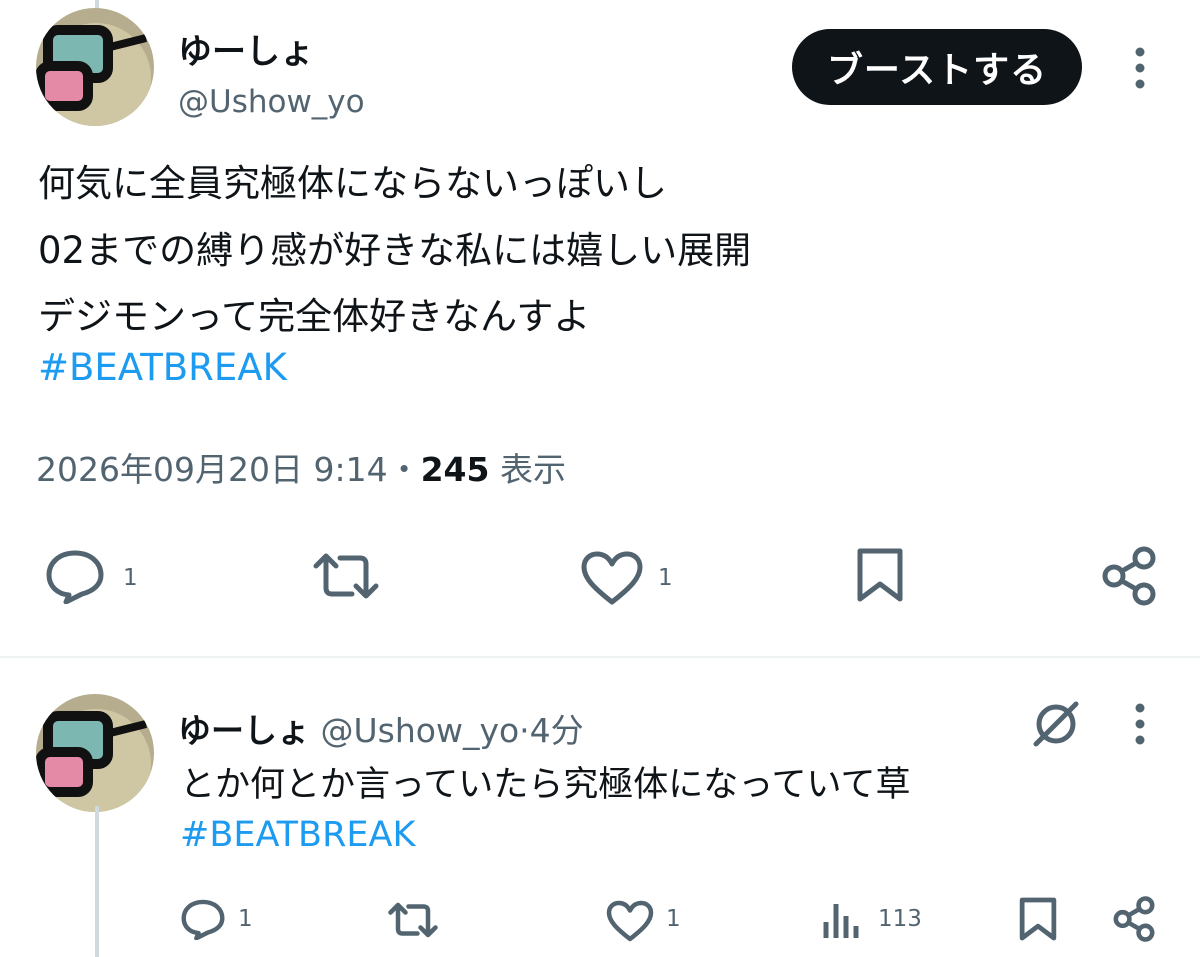 The image size is (1200, 957). Describe the element at coordinates (246, 48) in the screenshot. I see `display-name: ゆーしょ` at that location.